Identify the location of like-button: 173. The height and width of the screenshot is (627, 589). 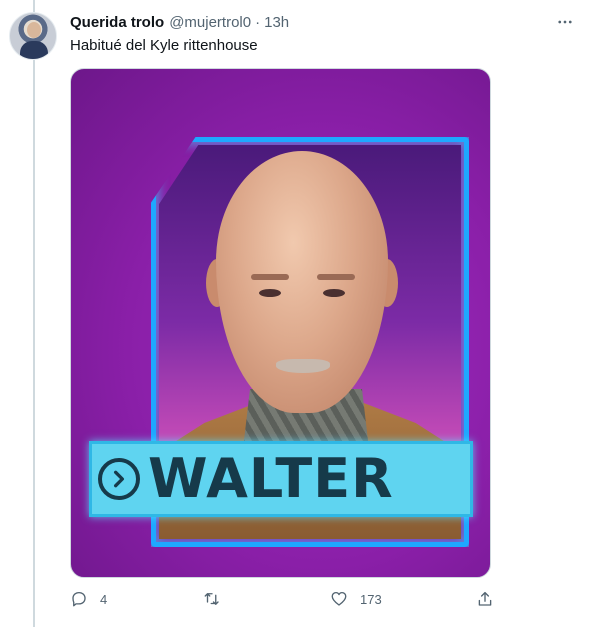
(356, 599).